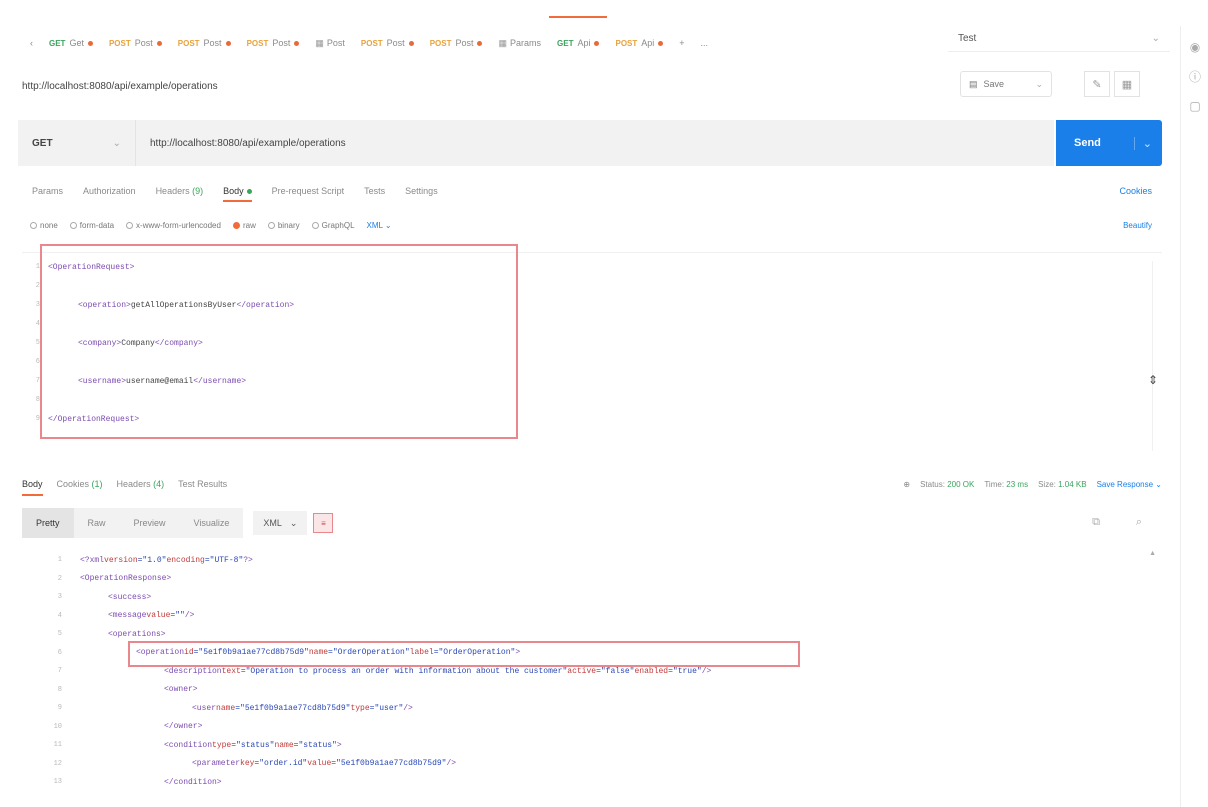  What do you see at coordinates (1109, 143) in the screenshot?
I see `send-button: Send ⌄` at bounding box center [1109, 143].